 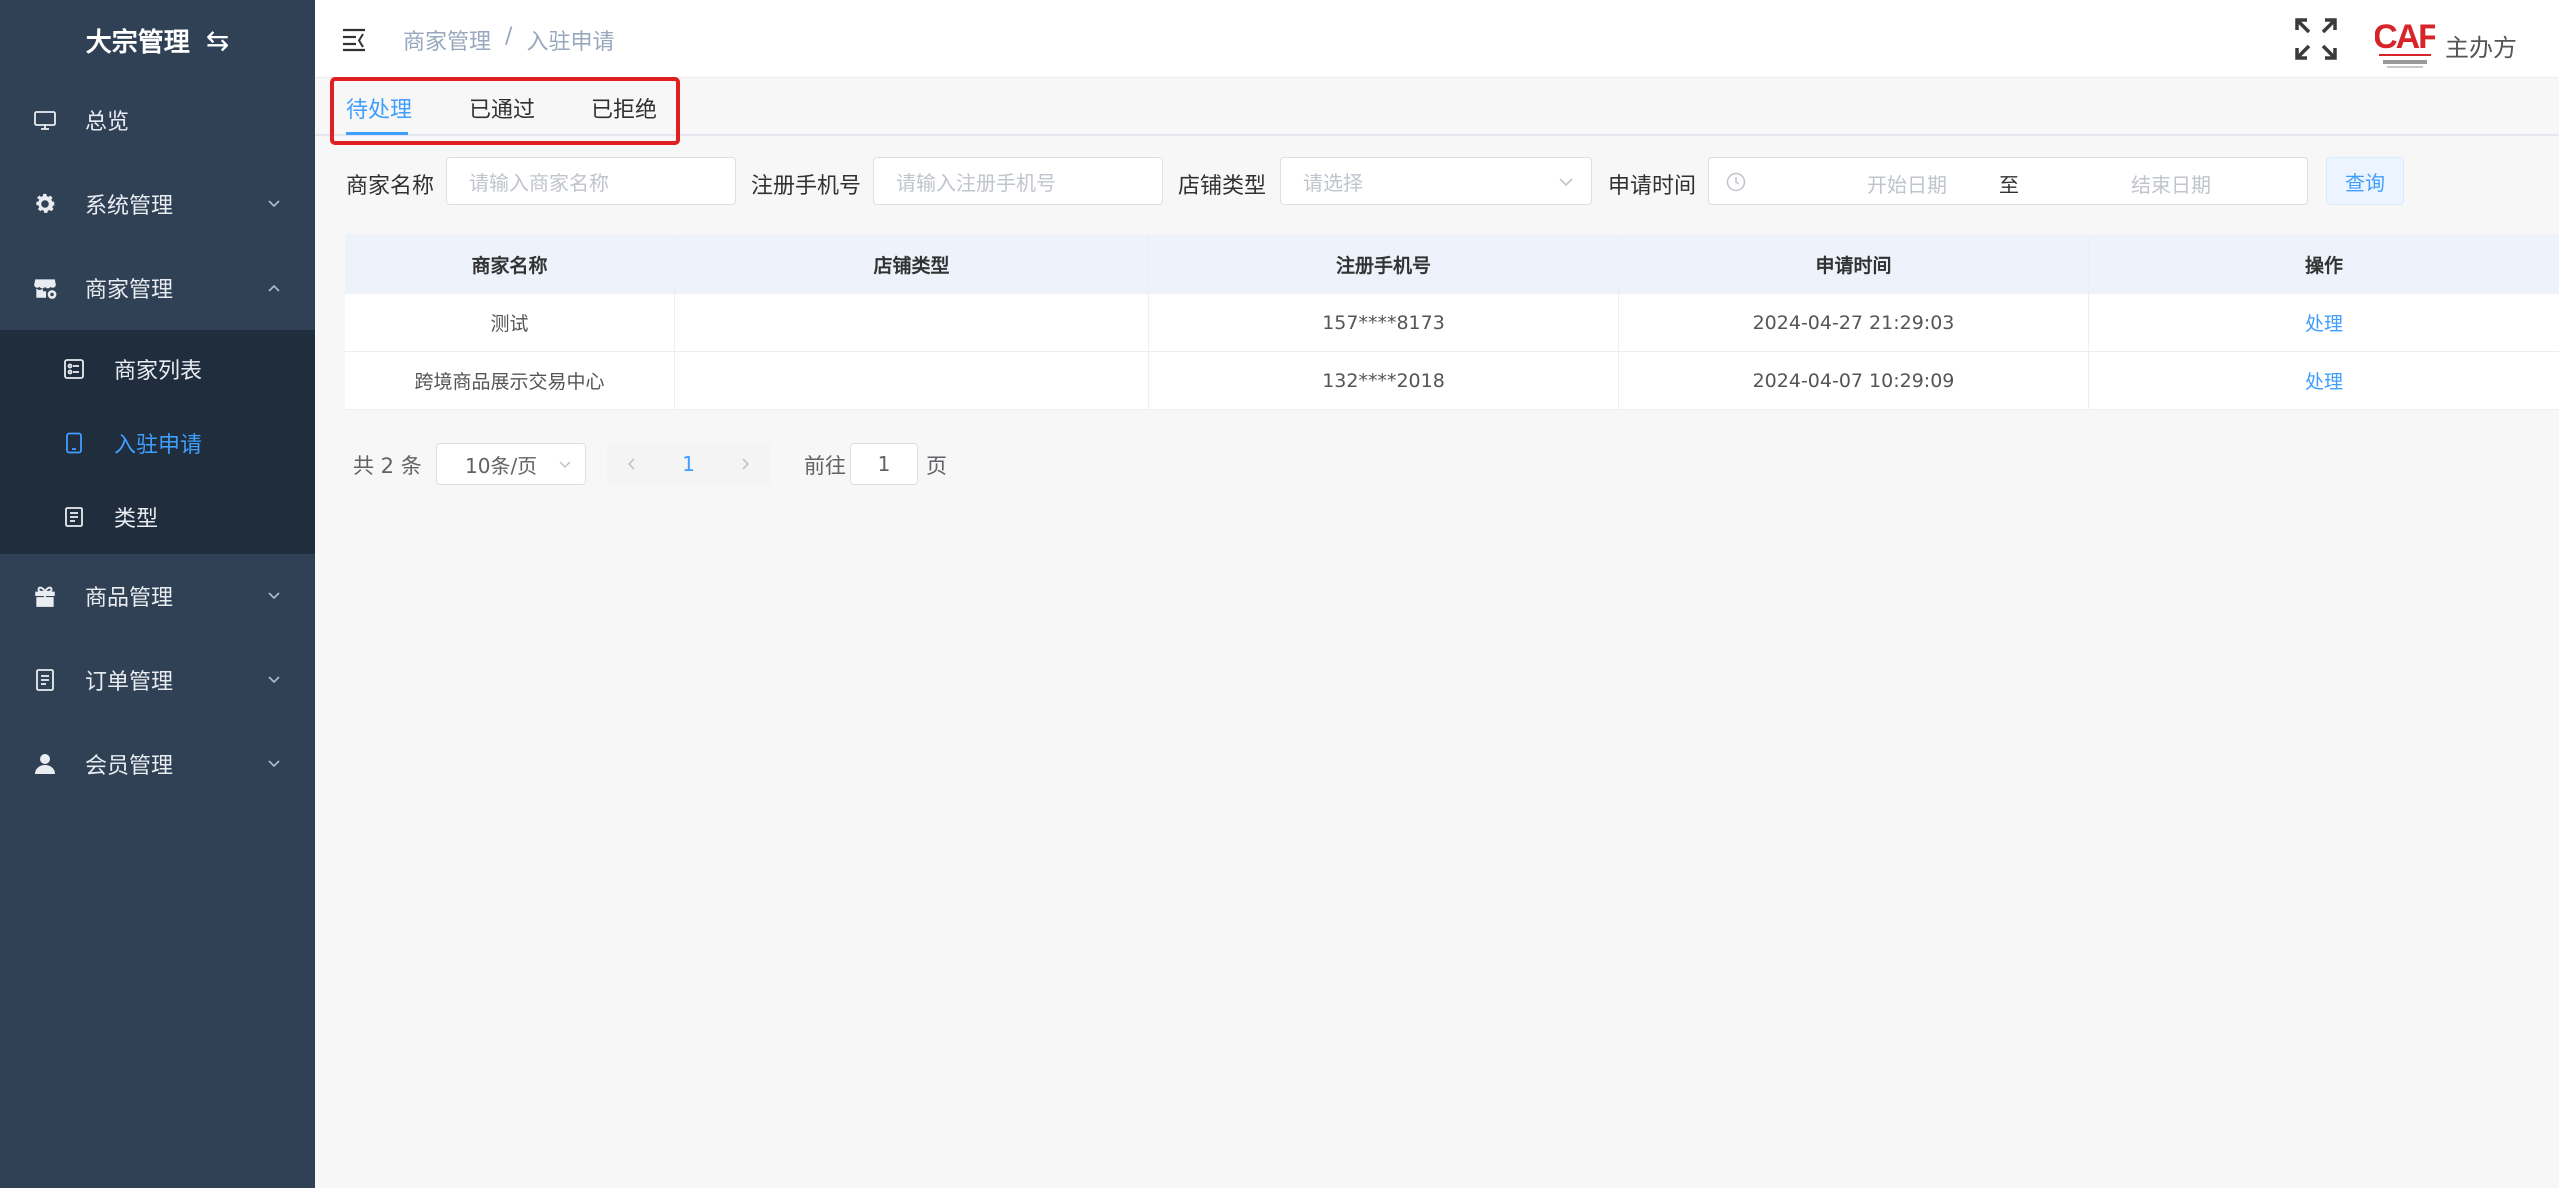 What do you see at coordinates (45, 596) in the screenshot?
I see `gift-icon` at bounding box center [45, 596].